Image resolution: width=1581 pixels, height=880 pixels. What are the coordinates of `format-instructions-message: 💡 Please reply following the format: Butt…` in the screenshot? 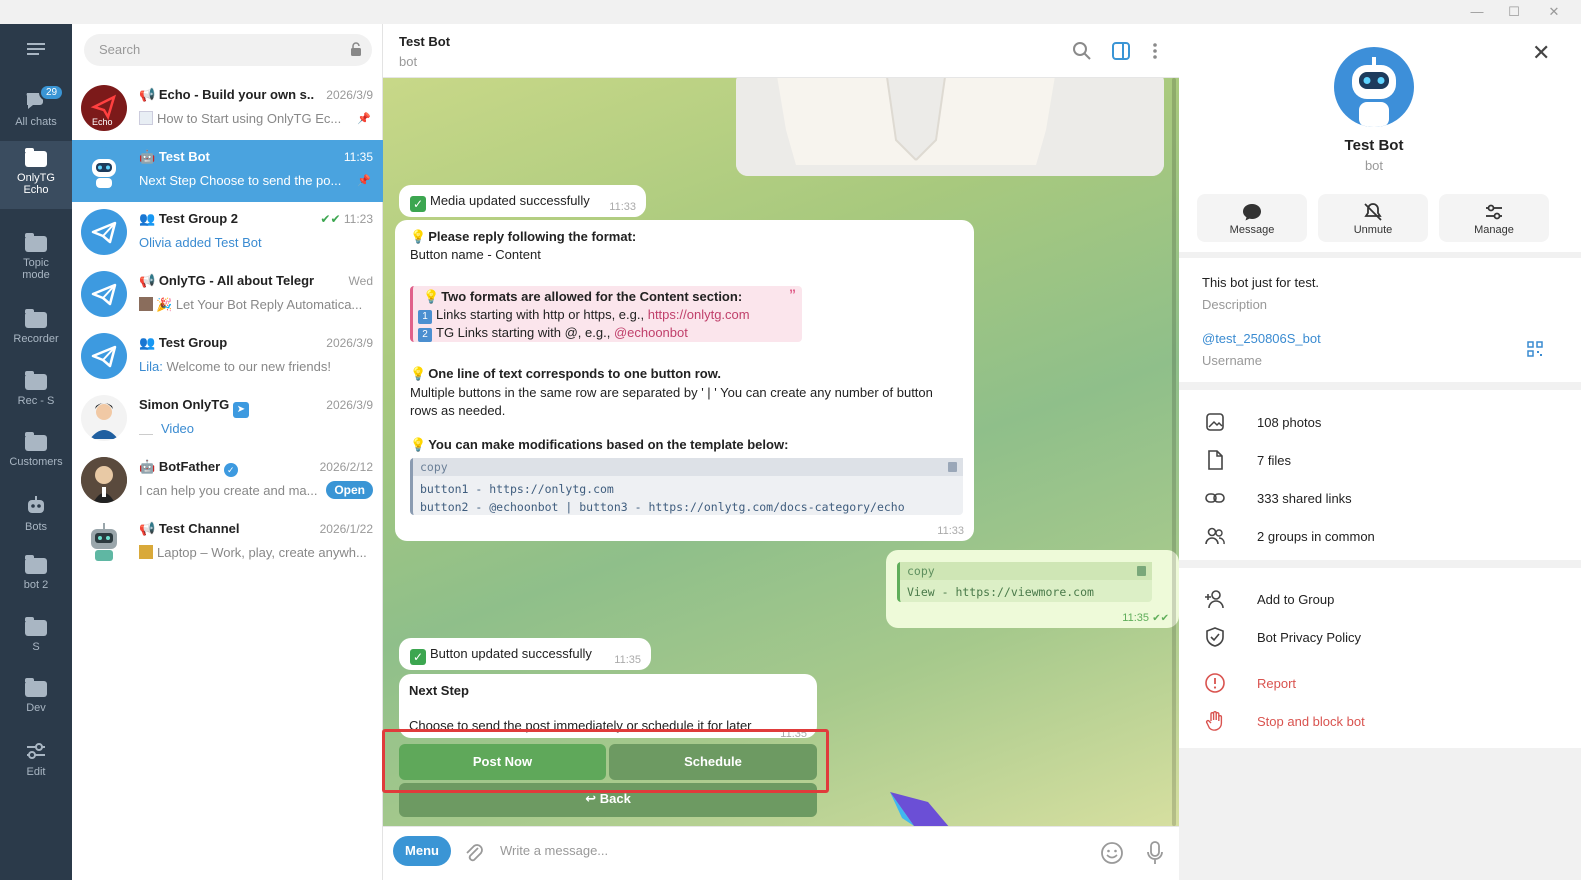 It's located at (684, 380).